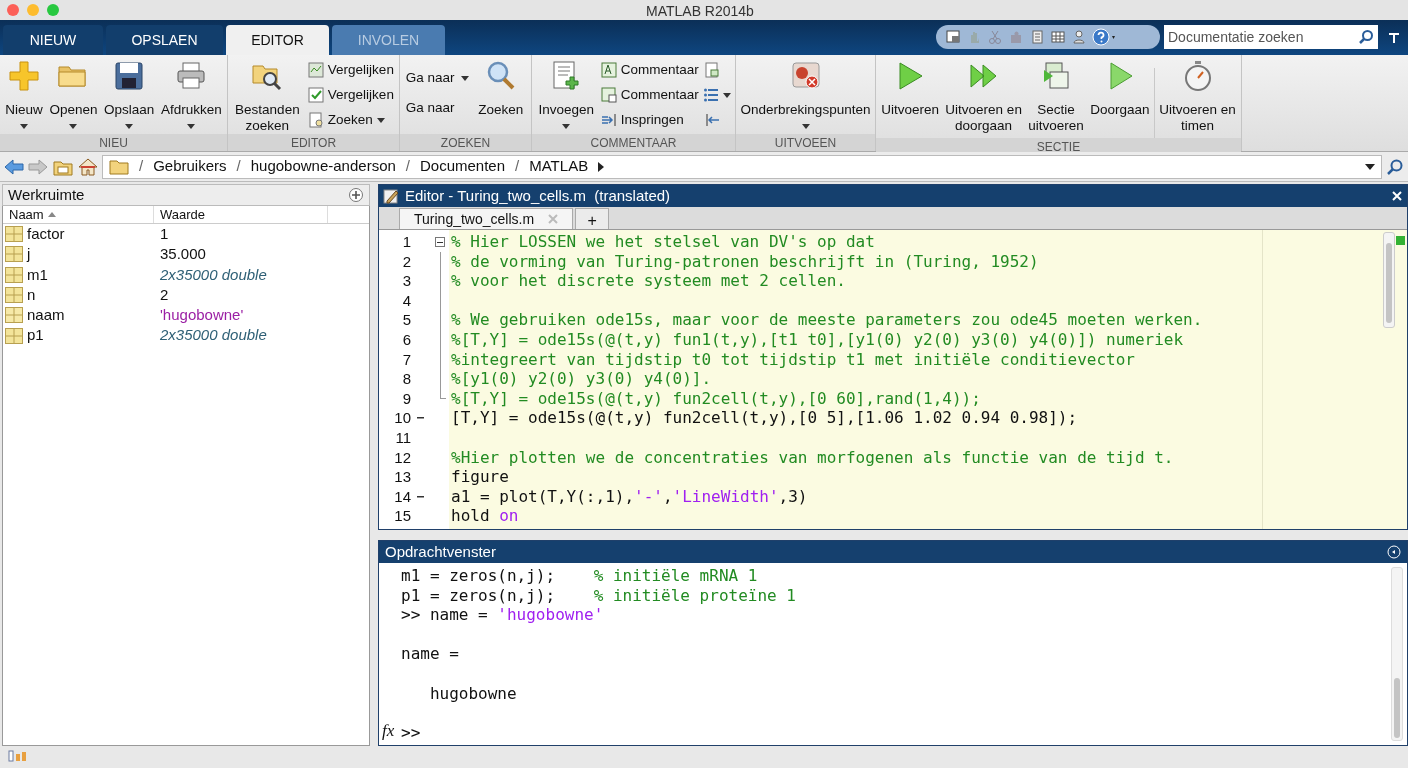 Image resolution: width=1408 pixels, height=768 pixels. What do you see at coordinates (46, 315) in the screenshot?
I see `variable-name: naam` at bounding box center [46, 315].